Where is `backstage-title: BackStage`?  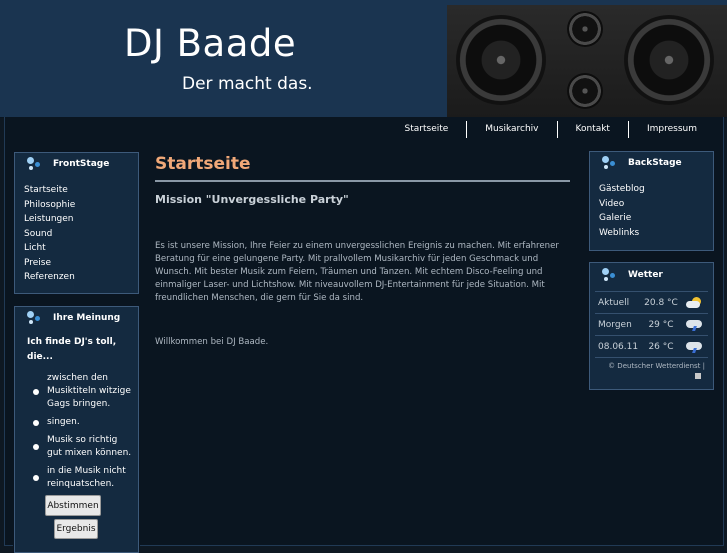
backstage-title: BackStage is located at coordinates (655, 163).